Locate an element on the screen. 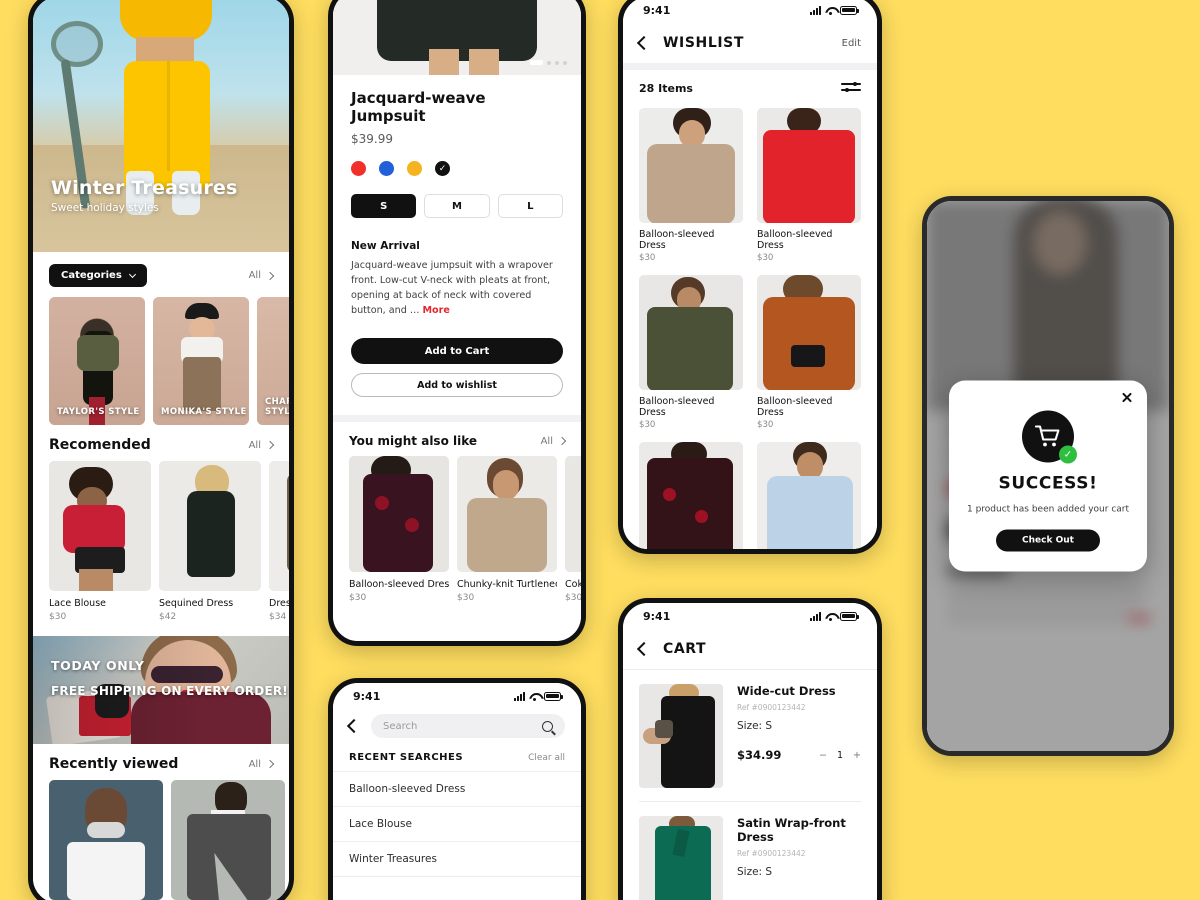 This screenshot has height=900, width=1200. size-option-m: M is located at coordinates (457, 206).